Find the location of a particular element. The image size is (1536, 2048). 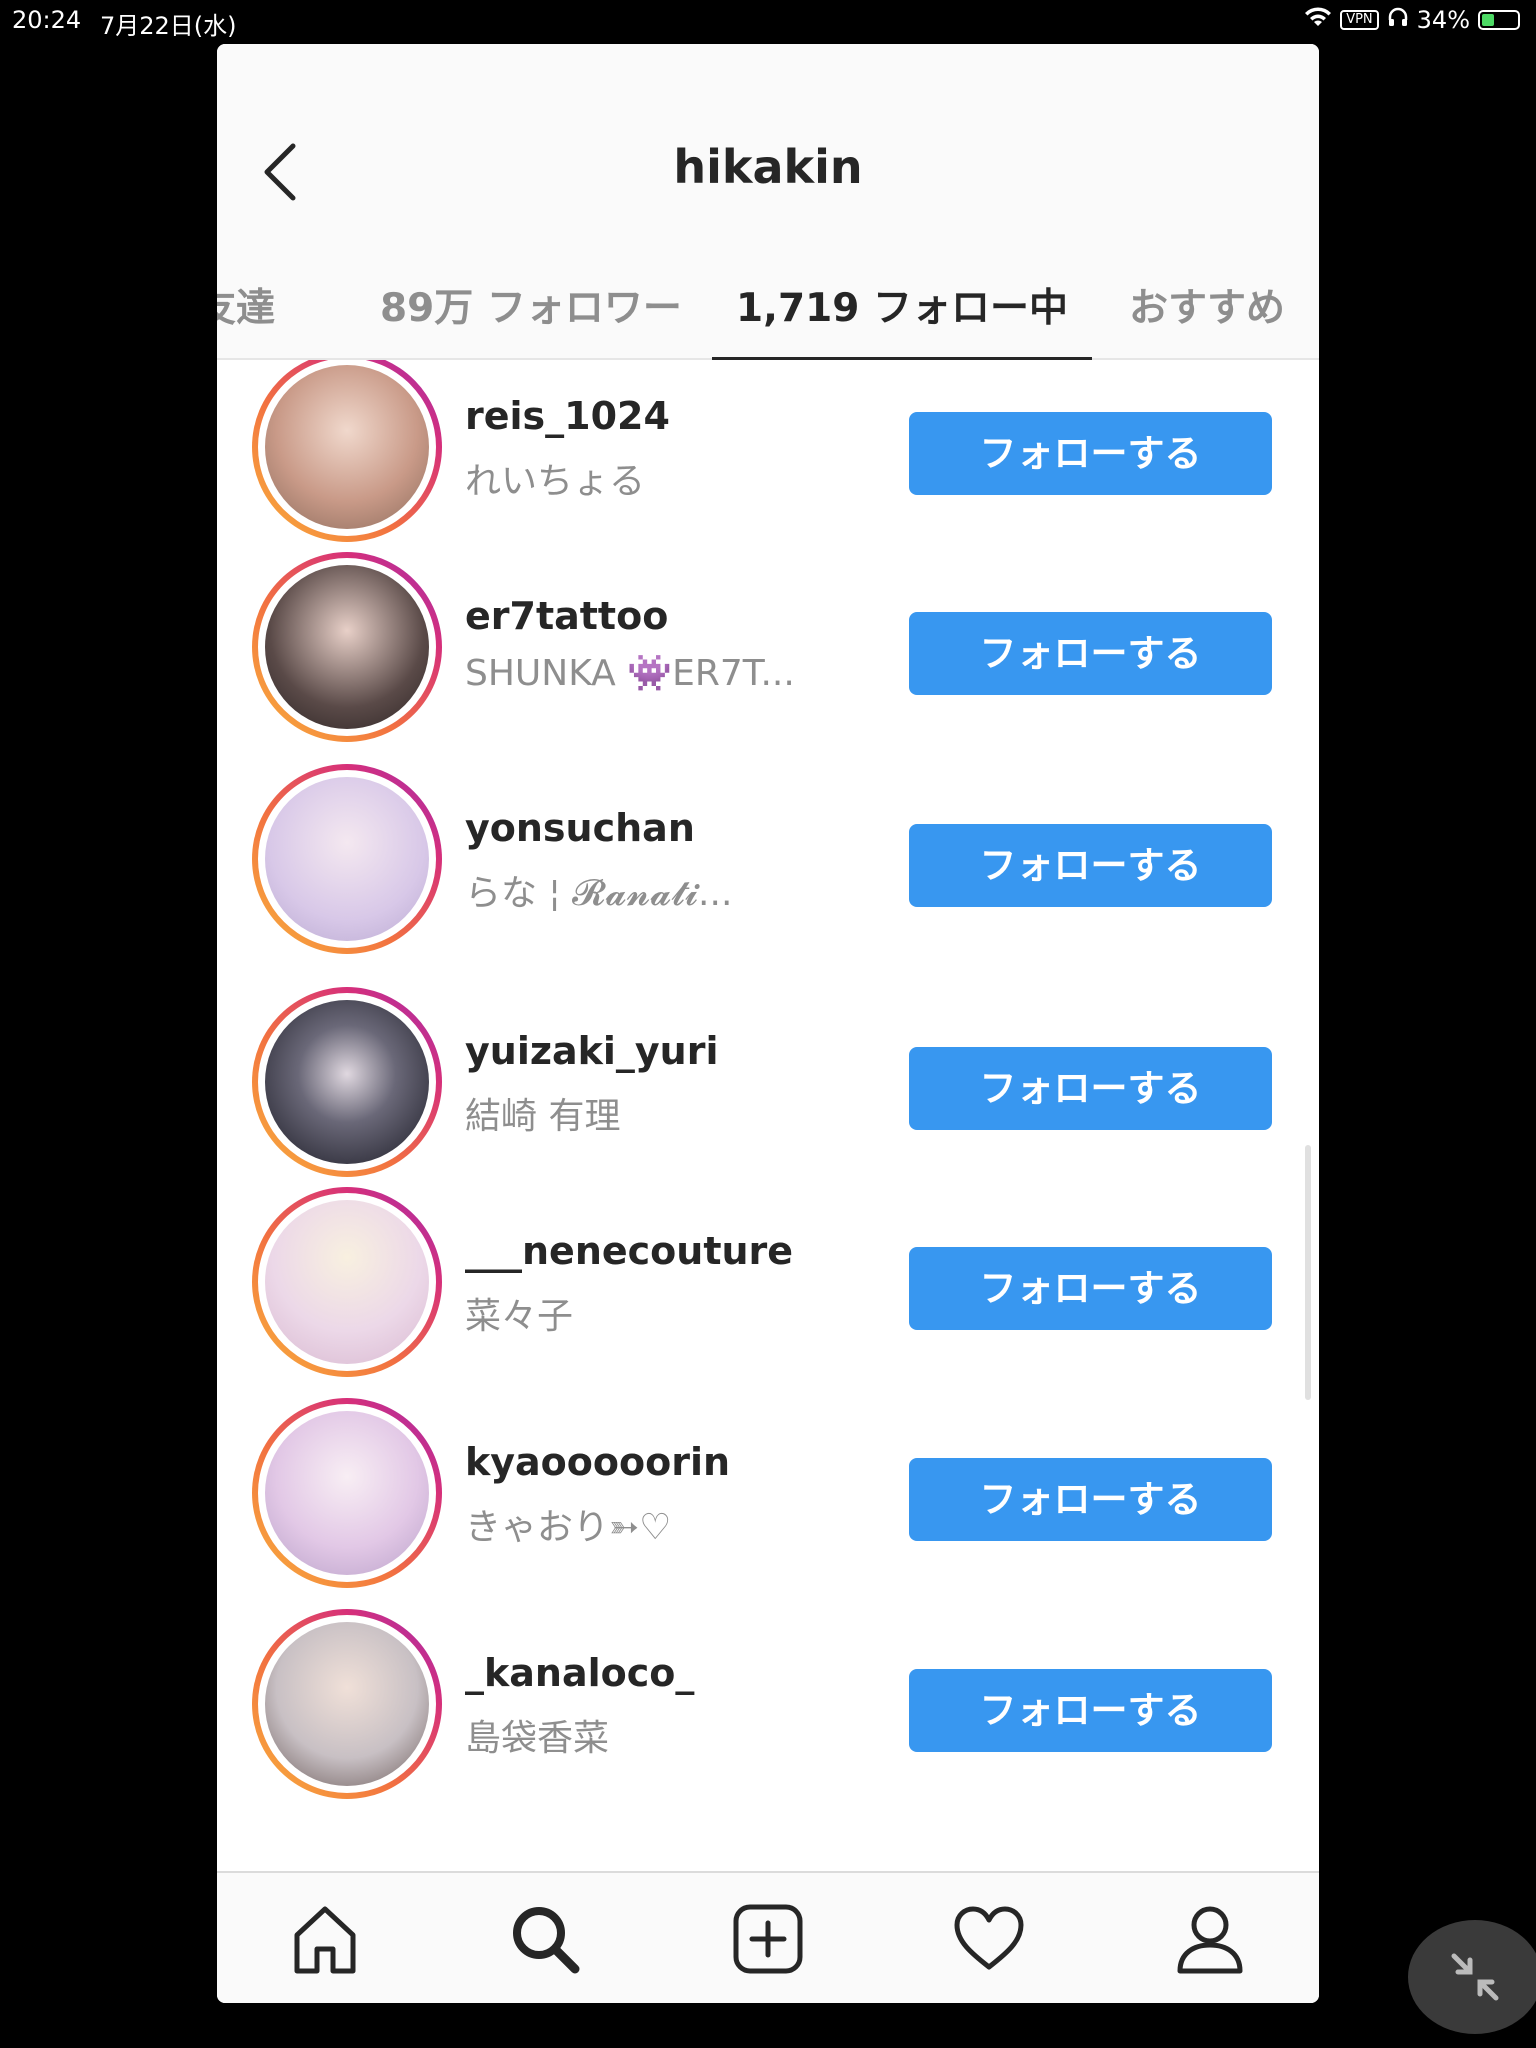

tab-friends: 友達 is located at coordinates (246, 317).